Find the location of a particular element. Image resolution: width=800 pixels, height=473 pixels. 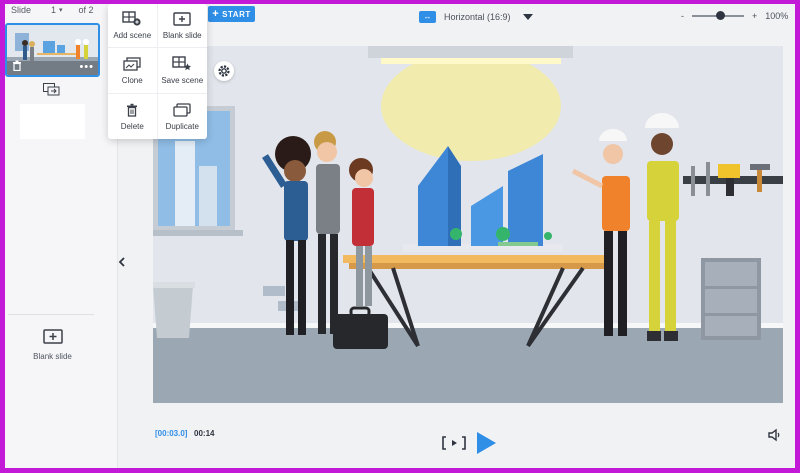

zoom-slider is located at coordinates (718, 15).